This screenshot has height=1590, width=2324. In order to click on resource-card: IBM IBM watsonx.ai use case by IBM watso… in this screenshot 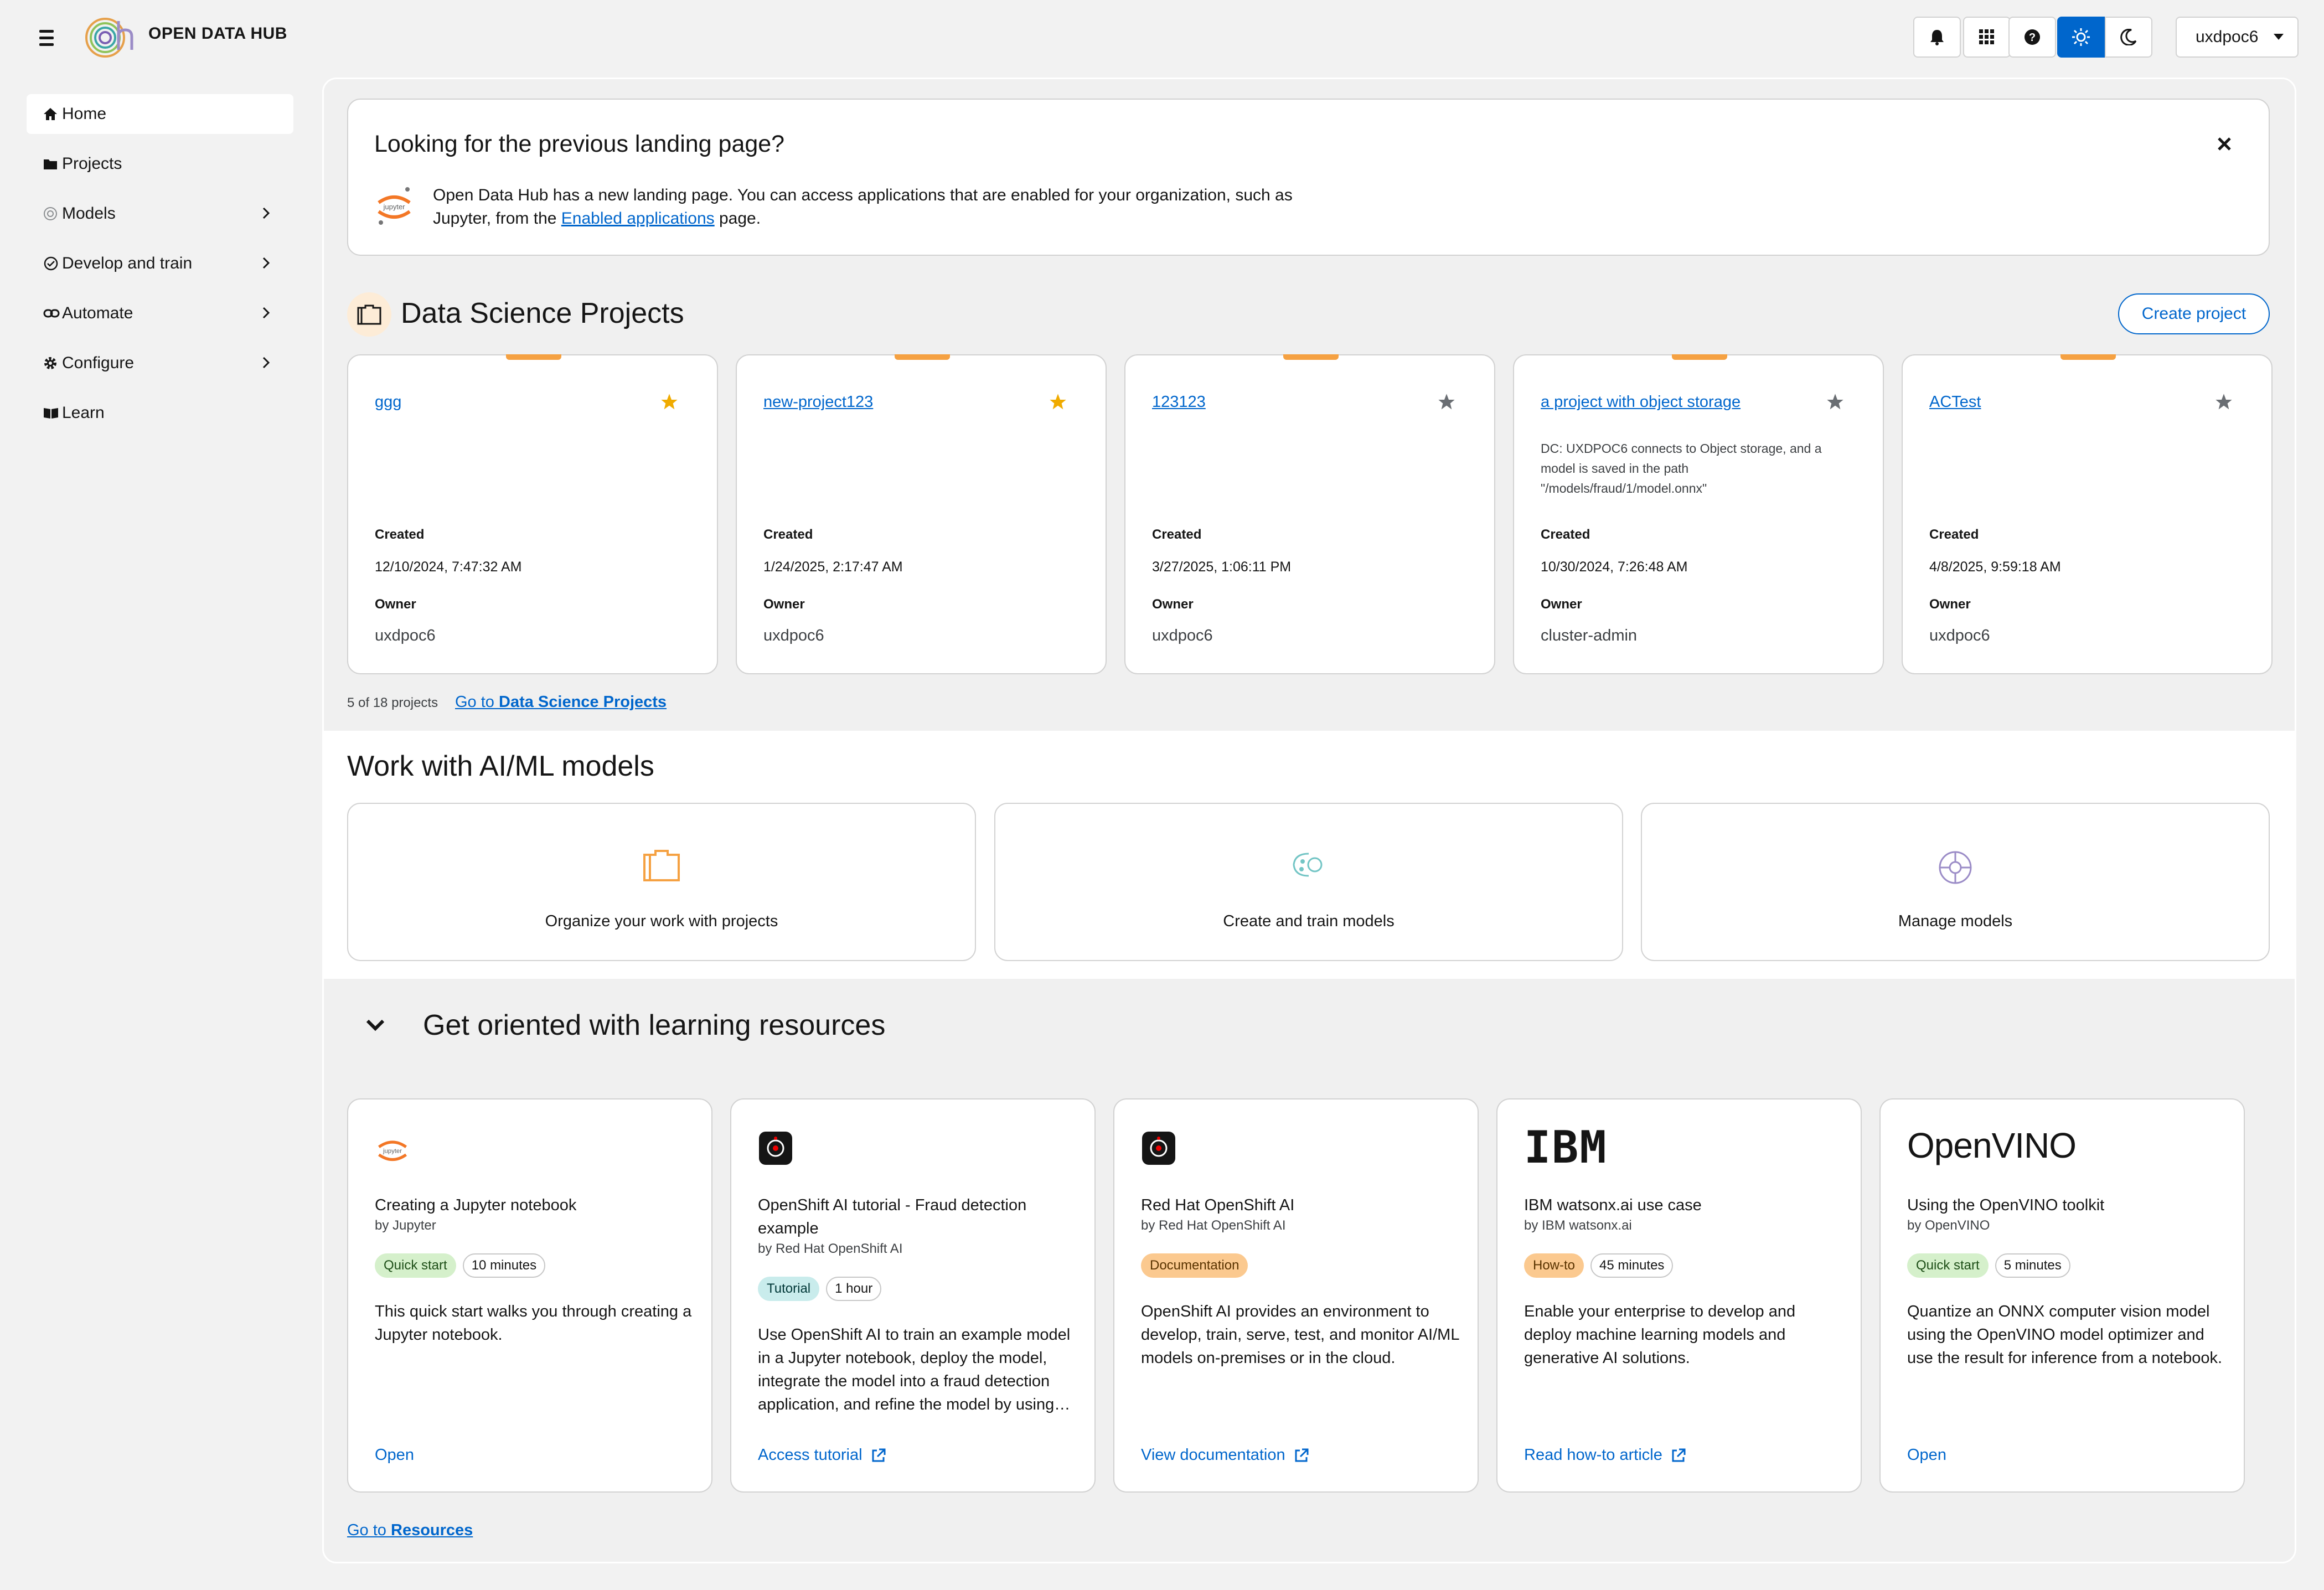, I will do `click(1679, 1295)`.